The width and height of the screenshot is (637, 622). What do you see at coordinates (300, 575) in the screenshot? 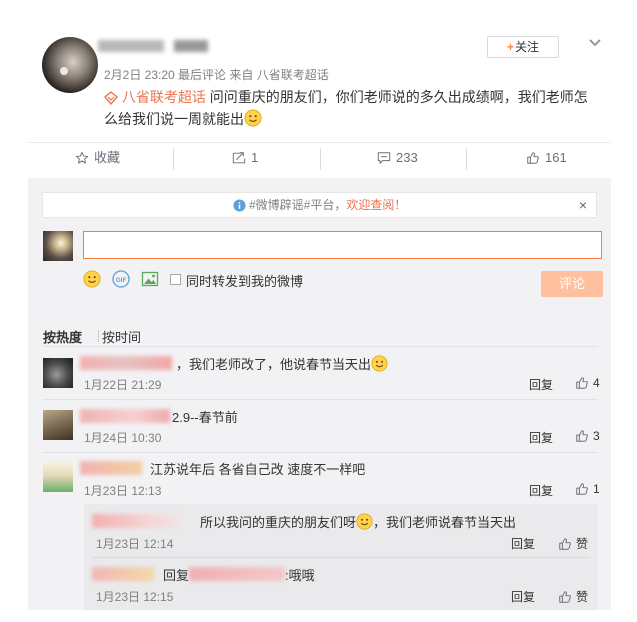
I see `reply-text: :哦哦` at bounding box center [300, 575].